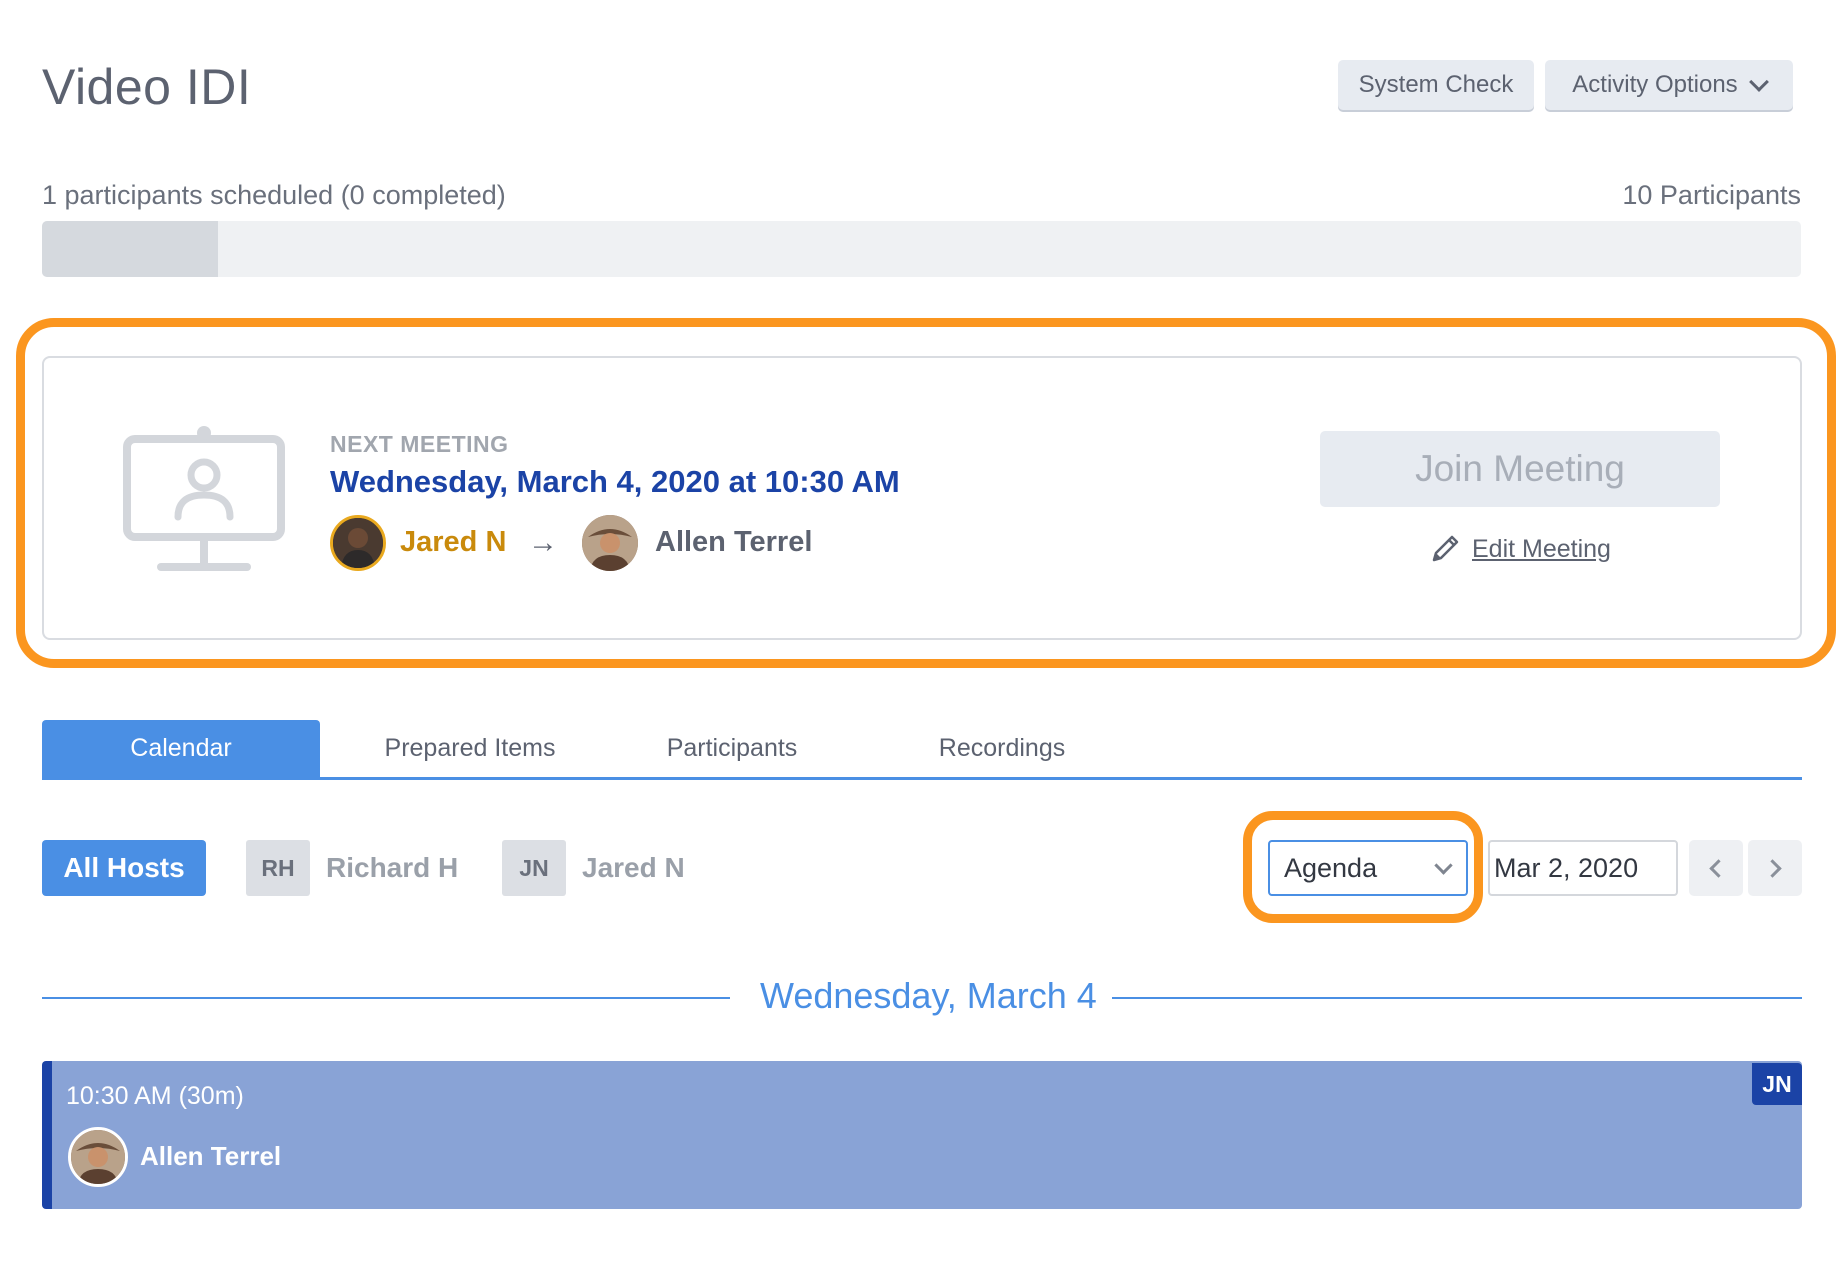  I want to click on host-filter-name: Jared N, so click(633, 867).